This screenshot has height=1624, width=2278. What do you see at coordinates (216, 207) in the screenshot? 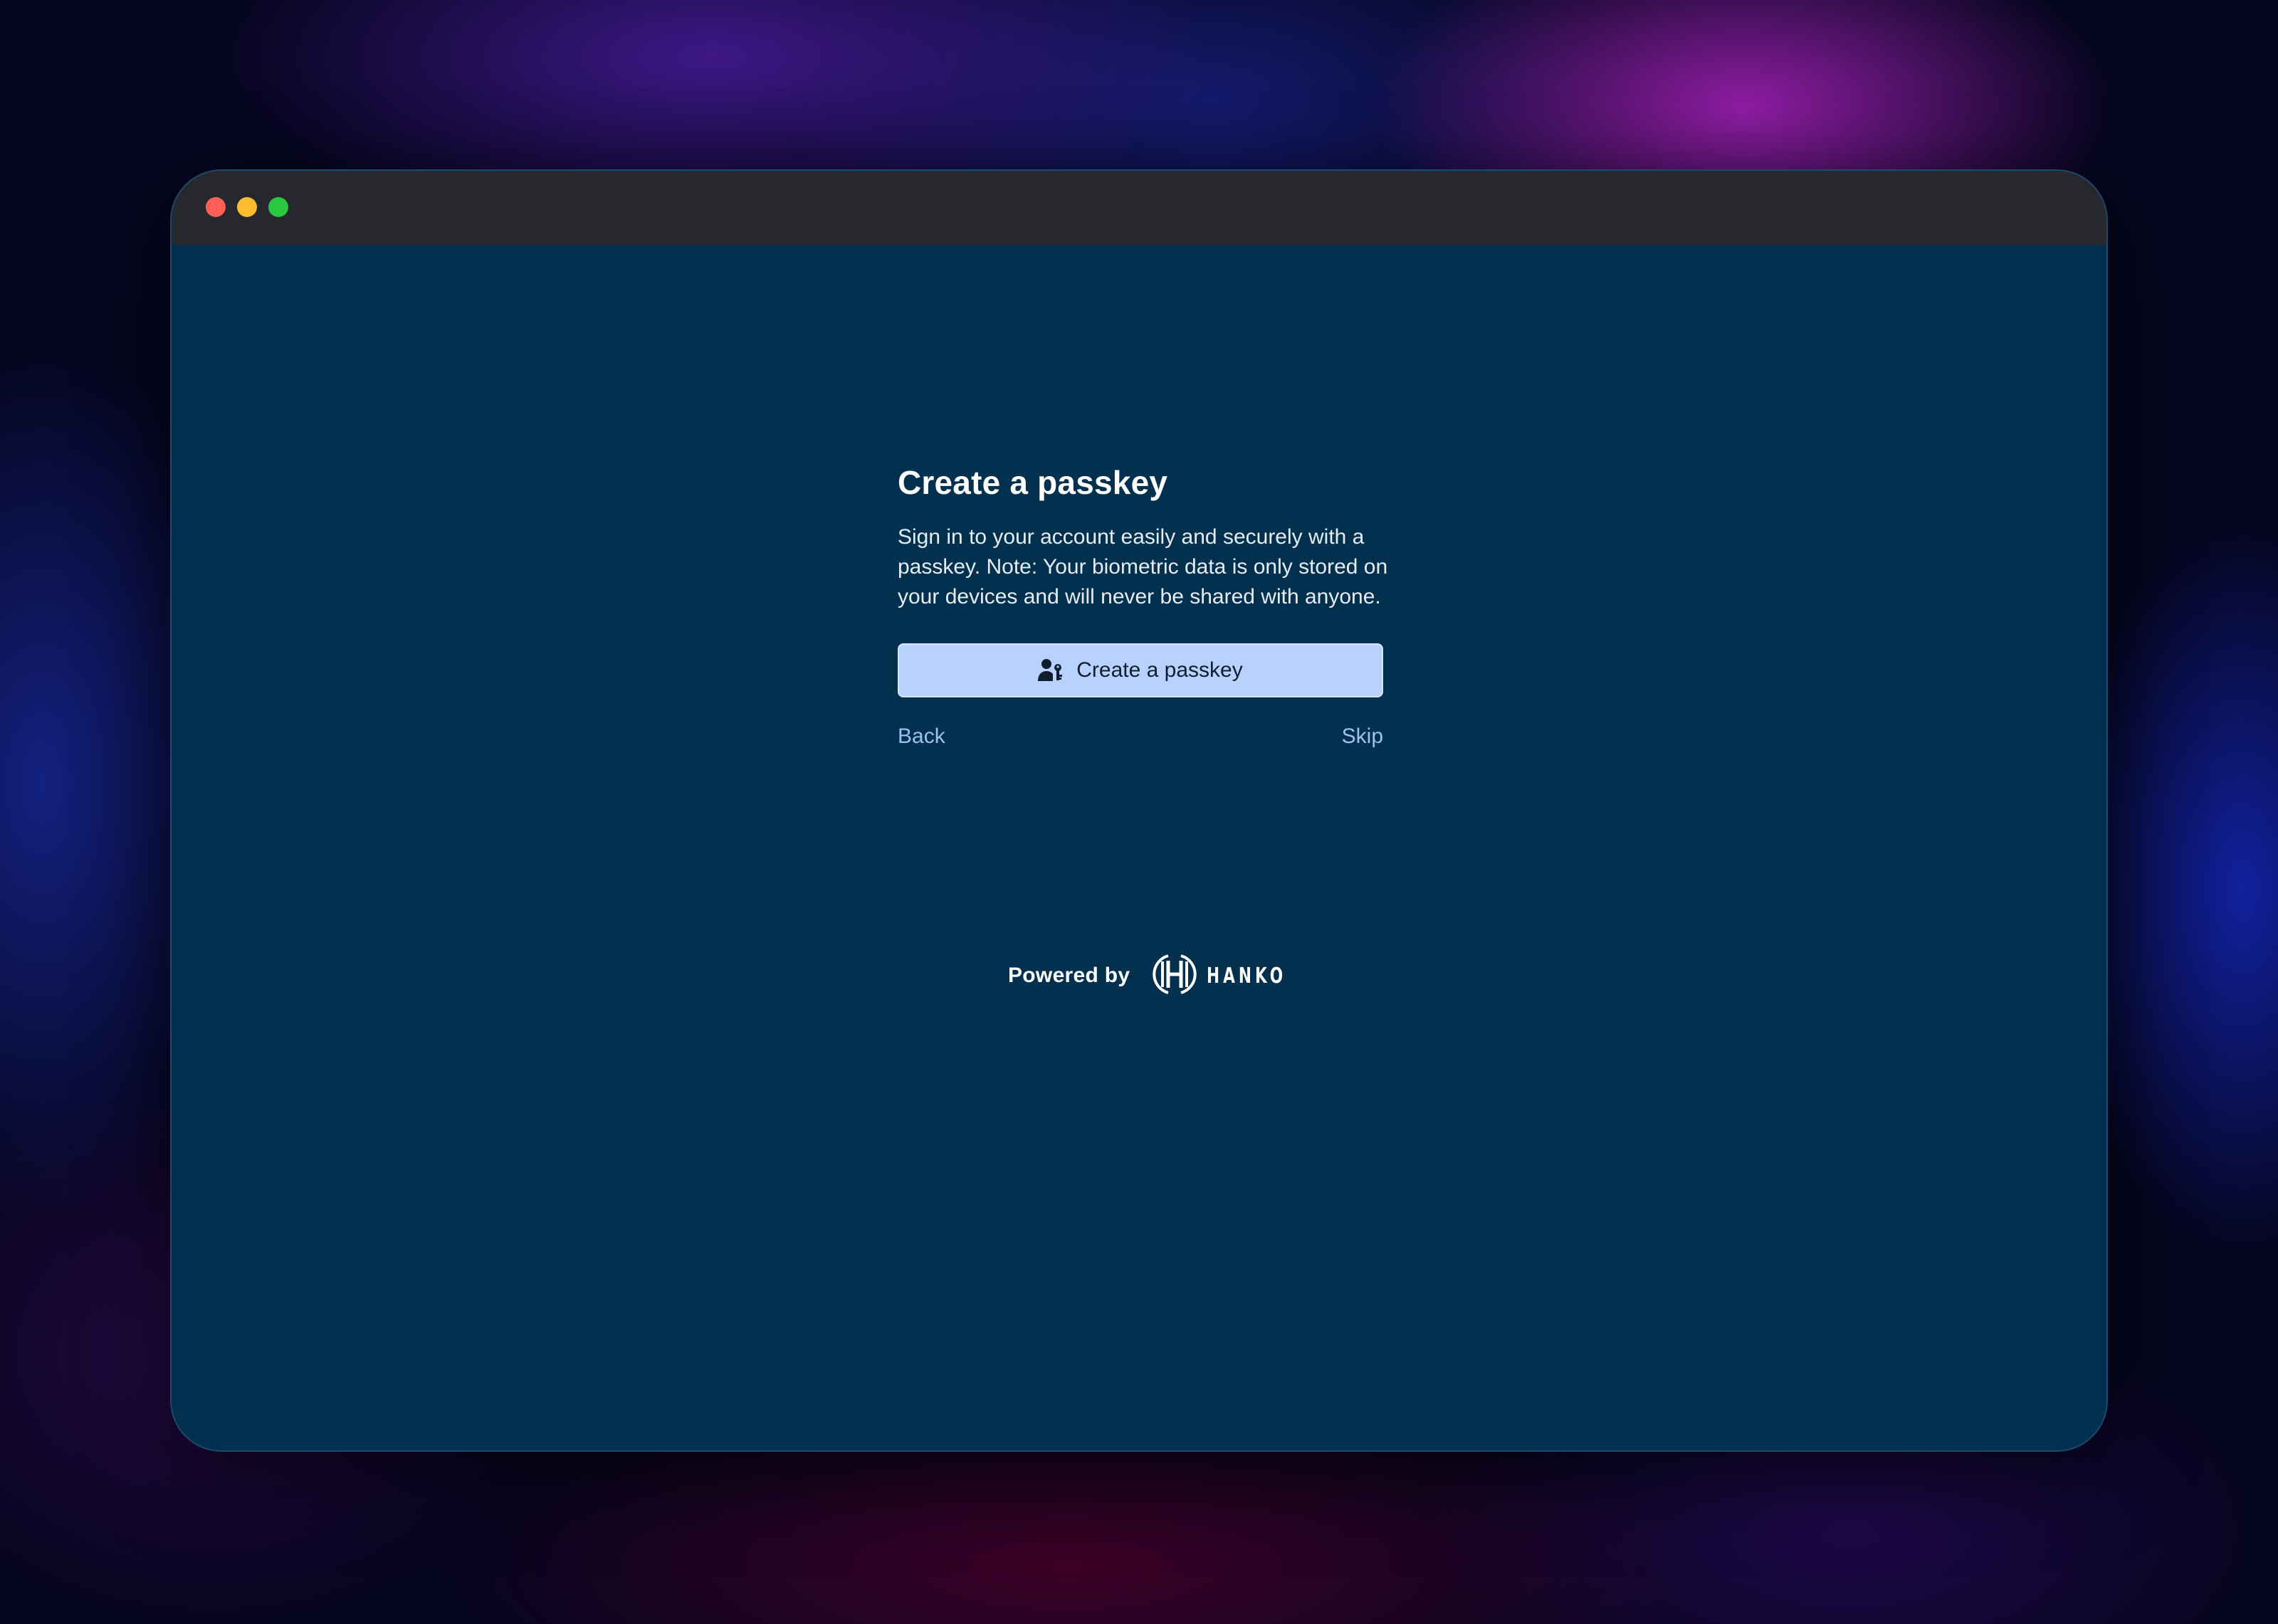
I see `close-window-icon` at bounding box center [216, 207].